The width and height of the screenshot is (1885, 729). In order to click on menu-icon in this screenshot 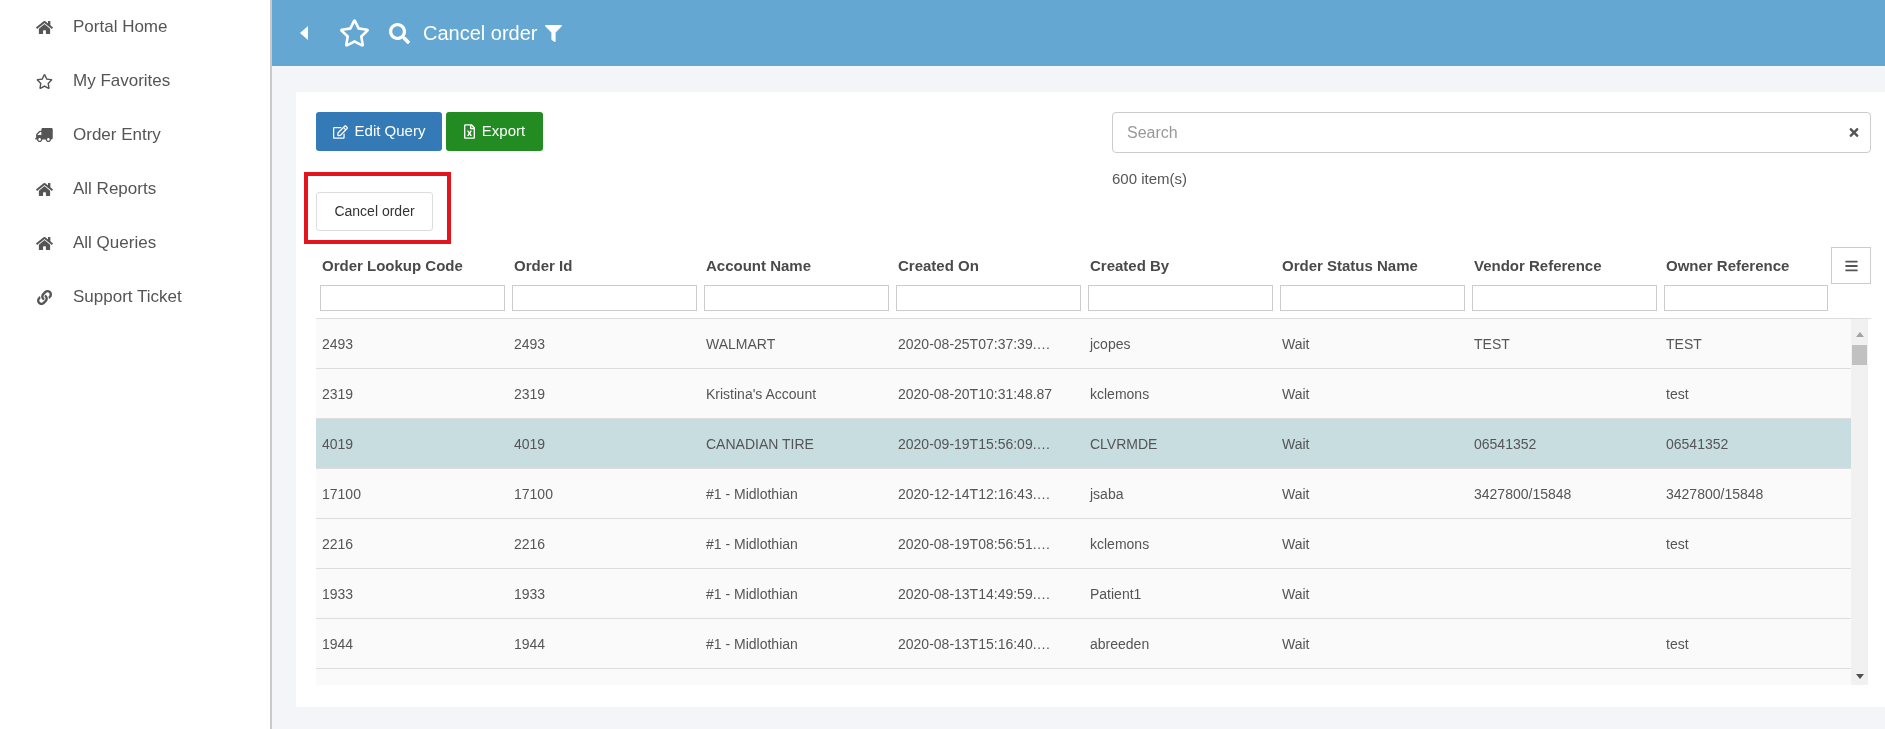, I will do `click(1851, 265)`.